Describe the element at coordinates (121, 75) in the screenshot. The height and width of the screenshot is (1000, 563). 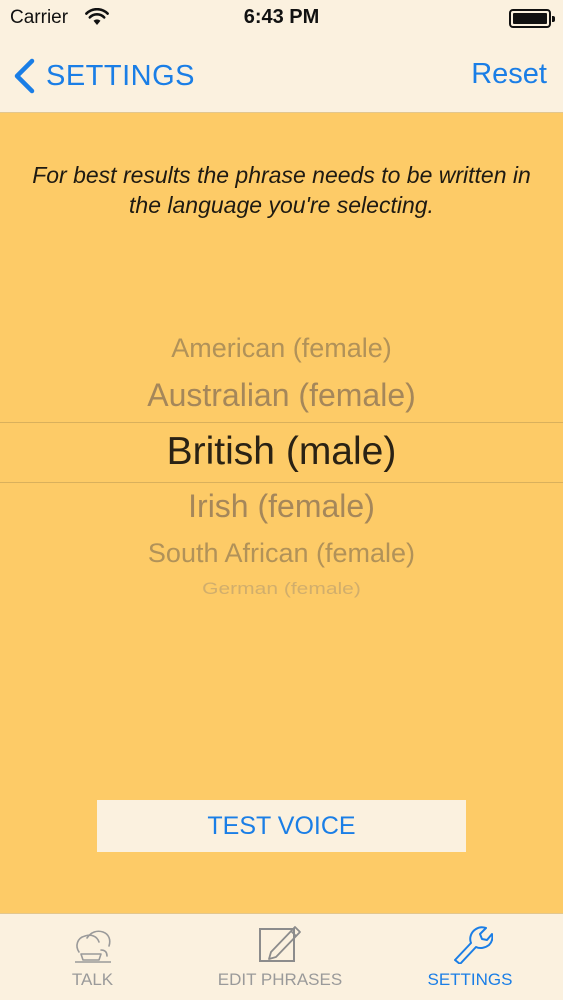
I see `back-button-label: SETTINGS` at that location.